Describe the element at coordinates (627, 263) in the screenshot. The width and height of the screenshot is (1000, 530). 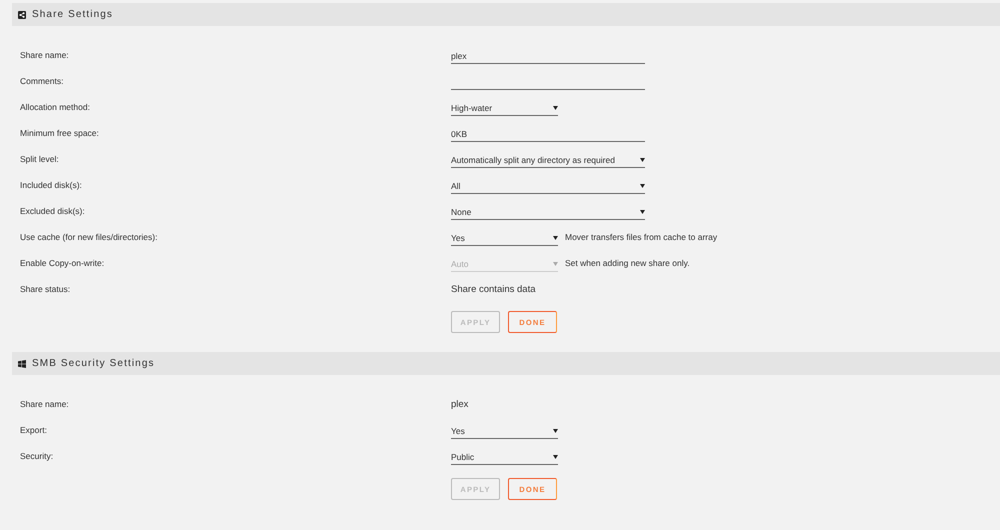
I see `hint-text: Set when adding new share only.` at that location.